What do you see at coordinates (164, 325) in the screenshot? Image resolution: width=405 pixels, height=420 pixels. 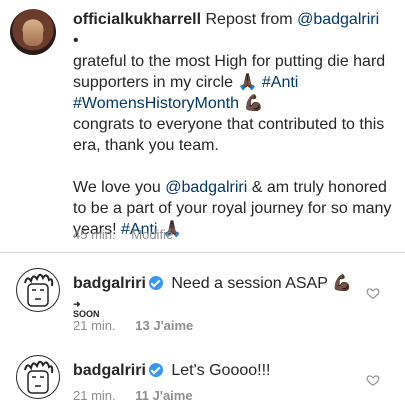 I see `comment-likes: 13 J'aime` at bounding box center [164, 325].